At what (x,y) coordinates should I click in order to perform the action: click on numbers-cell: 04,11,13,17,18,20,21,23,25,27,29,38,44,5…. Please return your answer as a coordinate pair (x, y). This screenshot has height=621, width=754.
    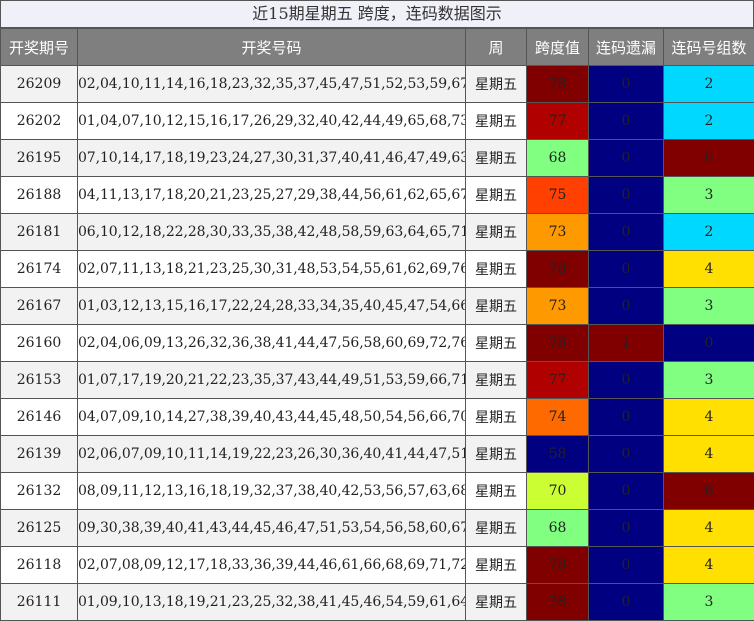
    Looking at the image, I should click on (272, 195).